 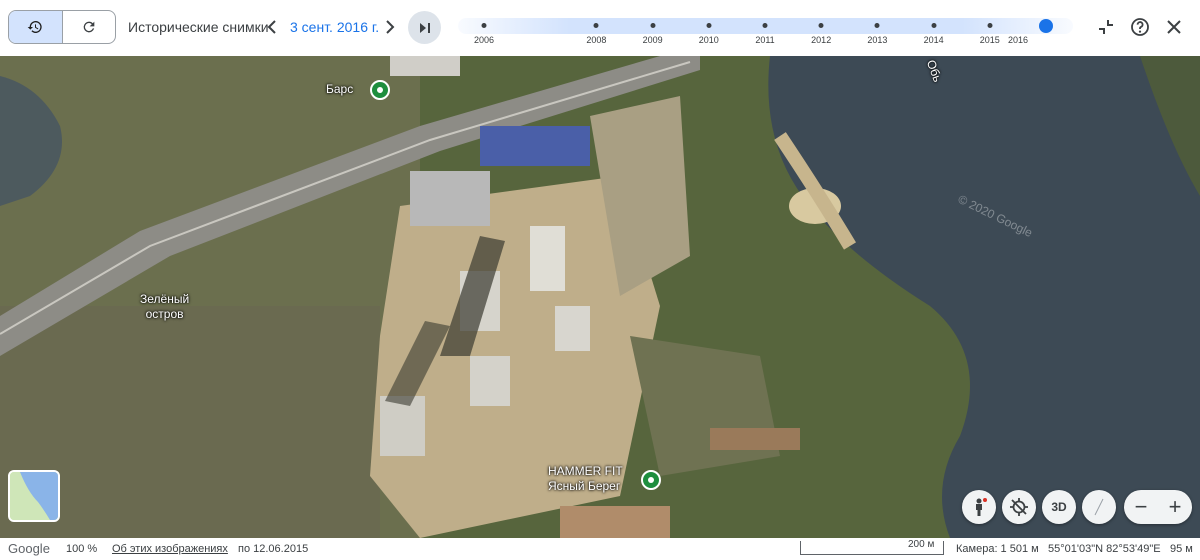 I want to click on history-mode-button, so click(x=36, y=27).